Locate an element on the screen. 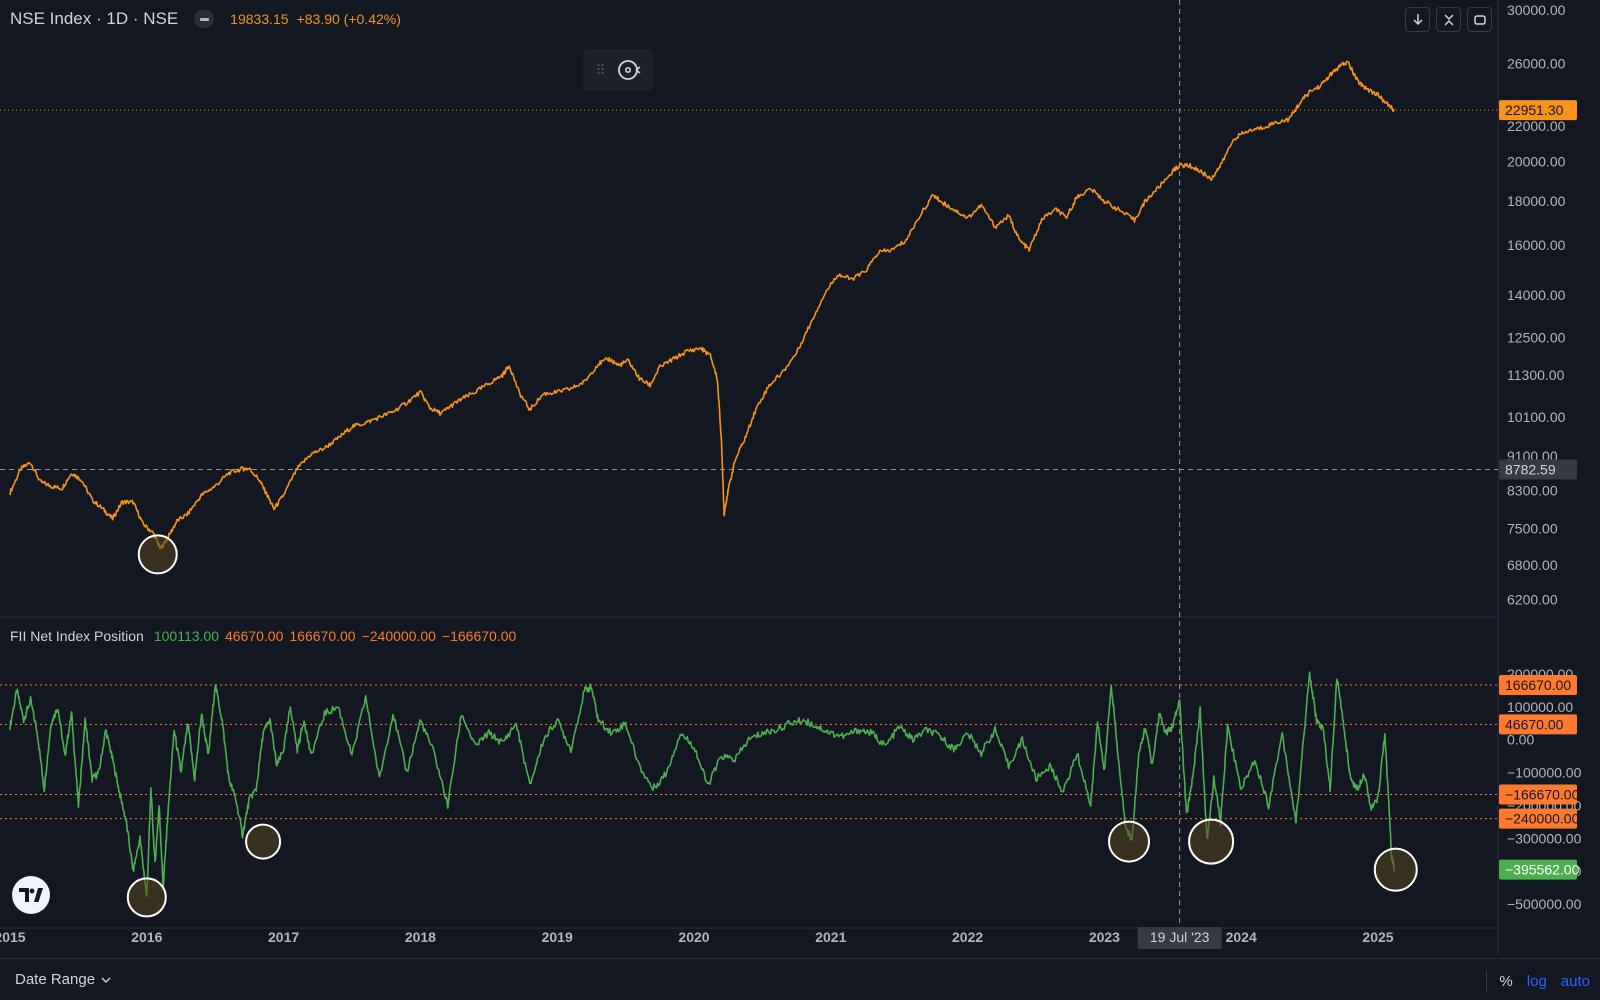  price-axis-tick-label: 18000.00 is located at coordinates (1536, 201).